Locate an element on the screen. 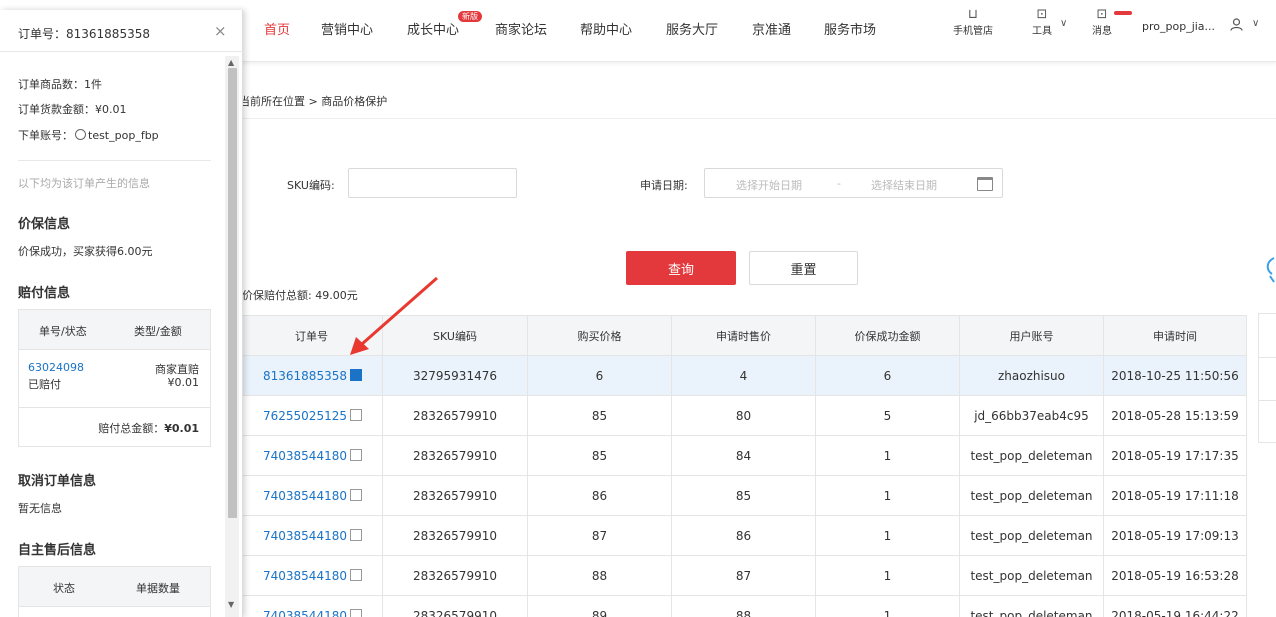 This screenshot has width=1276, height=617. side-toolbar-divider is located at coordinates (1267, 357).